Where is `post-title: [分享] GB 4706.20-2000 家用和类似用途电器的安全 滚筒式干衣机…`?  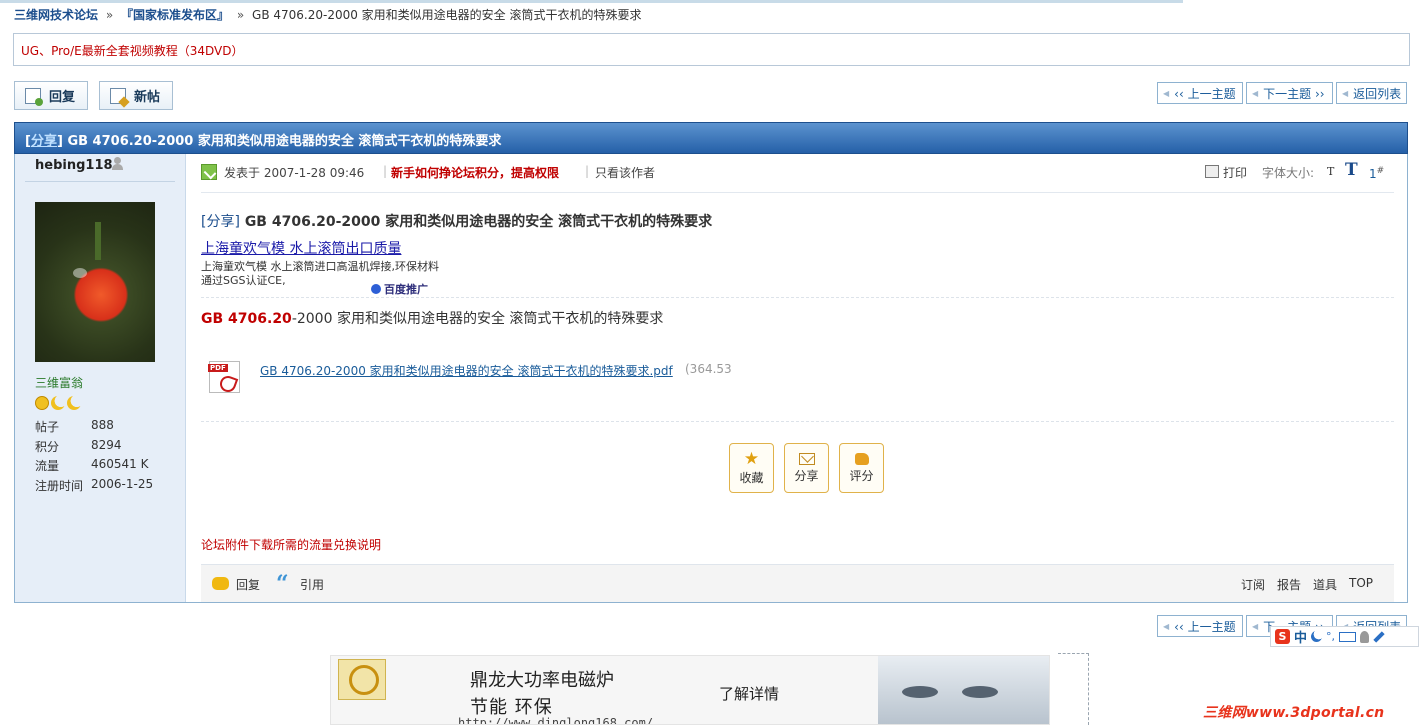 post-title: [分享] GB 4706.20-2000 家用和类似用途电器的安全 滚筒式干衣机… is located at coordinates (456, 221).